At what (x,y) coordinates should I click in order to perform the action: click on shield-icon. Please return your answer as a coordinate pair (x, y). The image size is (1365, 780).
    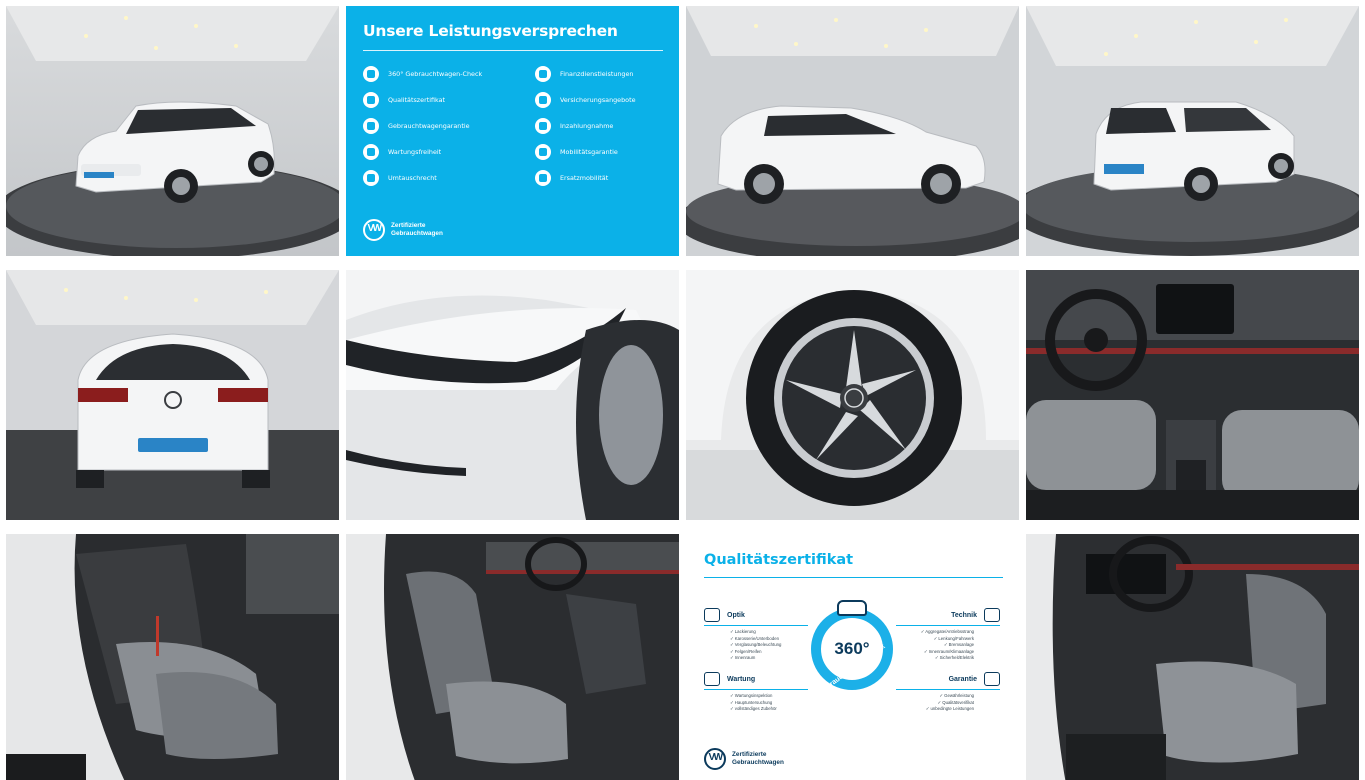
    Looking at the image, I should click on (371, 125).